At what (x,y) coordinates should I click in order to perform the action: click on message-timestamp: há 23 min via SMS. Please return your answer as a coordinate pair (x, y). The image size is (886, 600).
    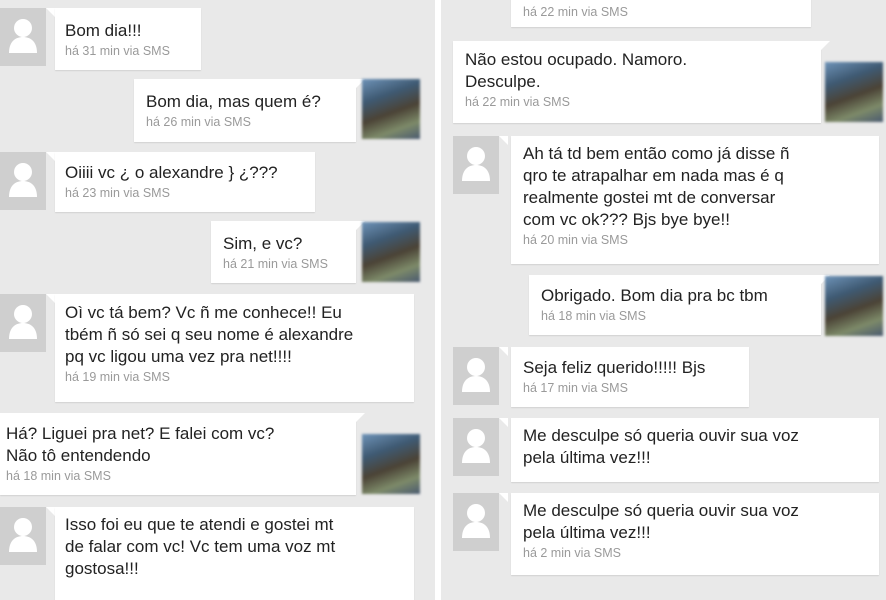
    Looking at the image, I should click on (117, 193).